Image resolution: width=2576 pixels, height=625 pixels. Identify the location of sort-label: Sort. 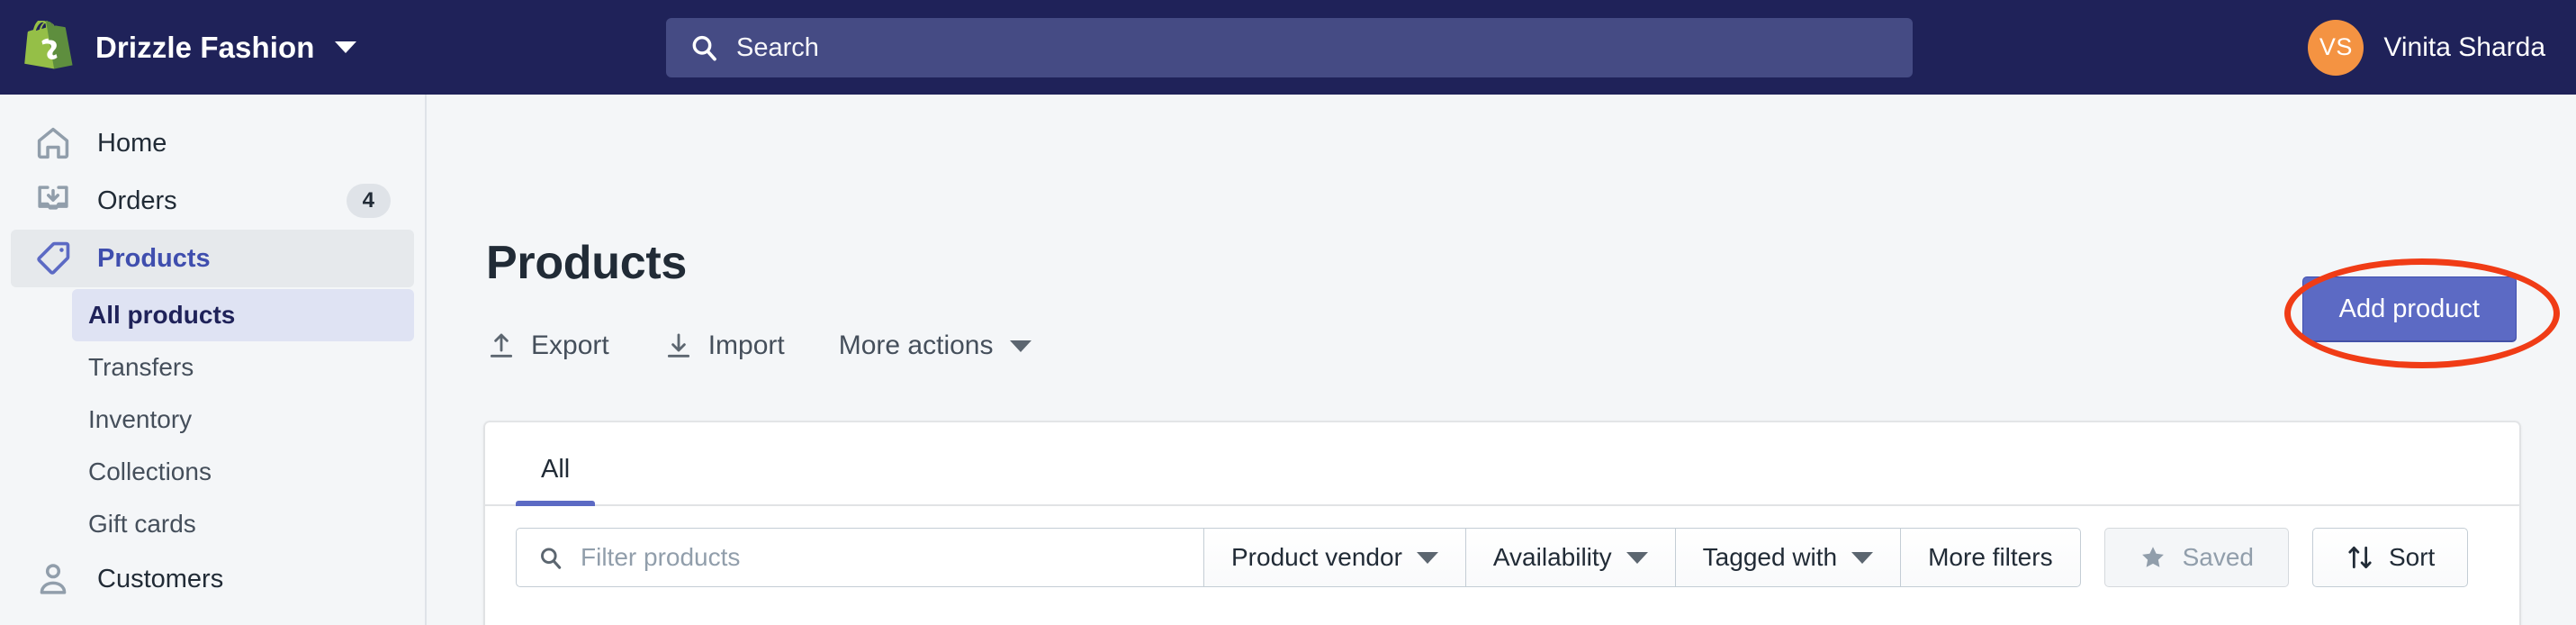
(2412, 557).